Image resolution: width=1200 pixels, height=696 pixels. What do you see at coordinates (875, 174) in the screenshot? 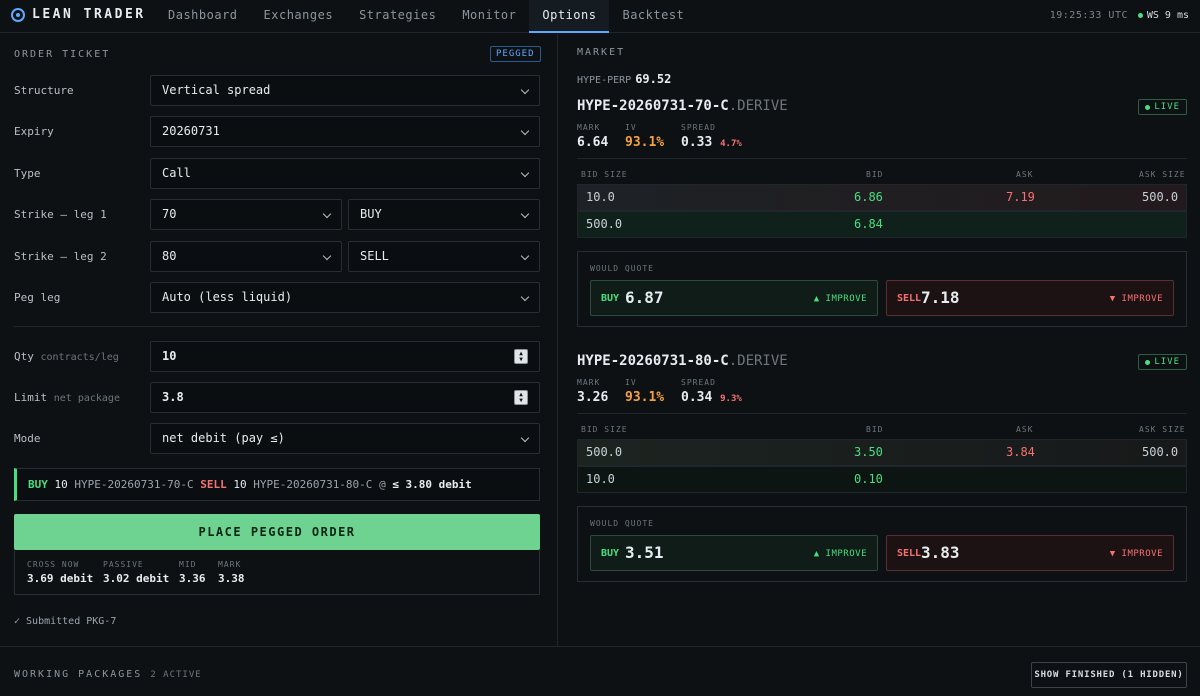
I see `book-header-bid: BID` at bounding box center [875, 174].